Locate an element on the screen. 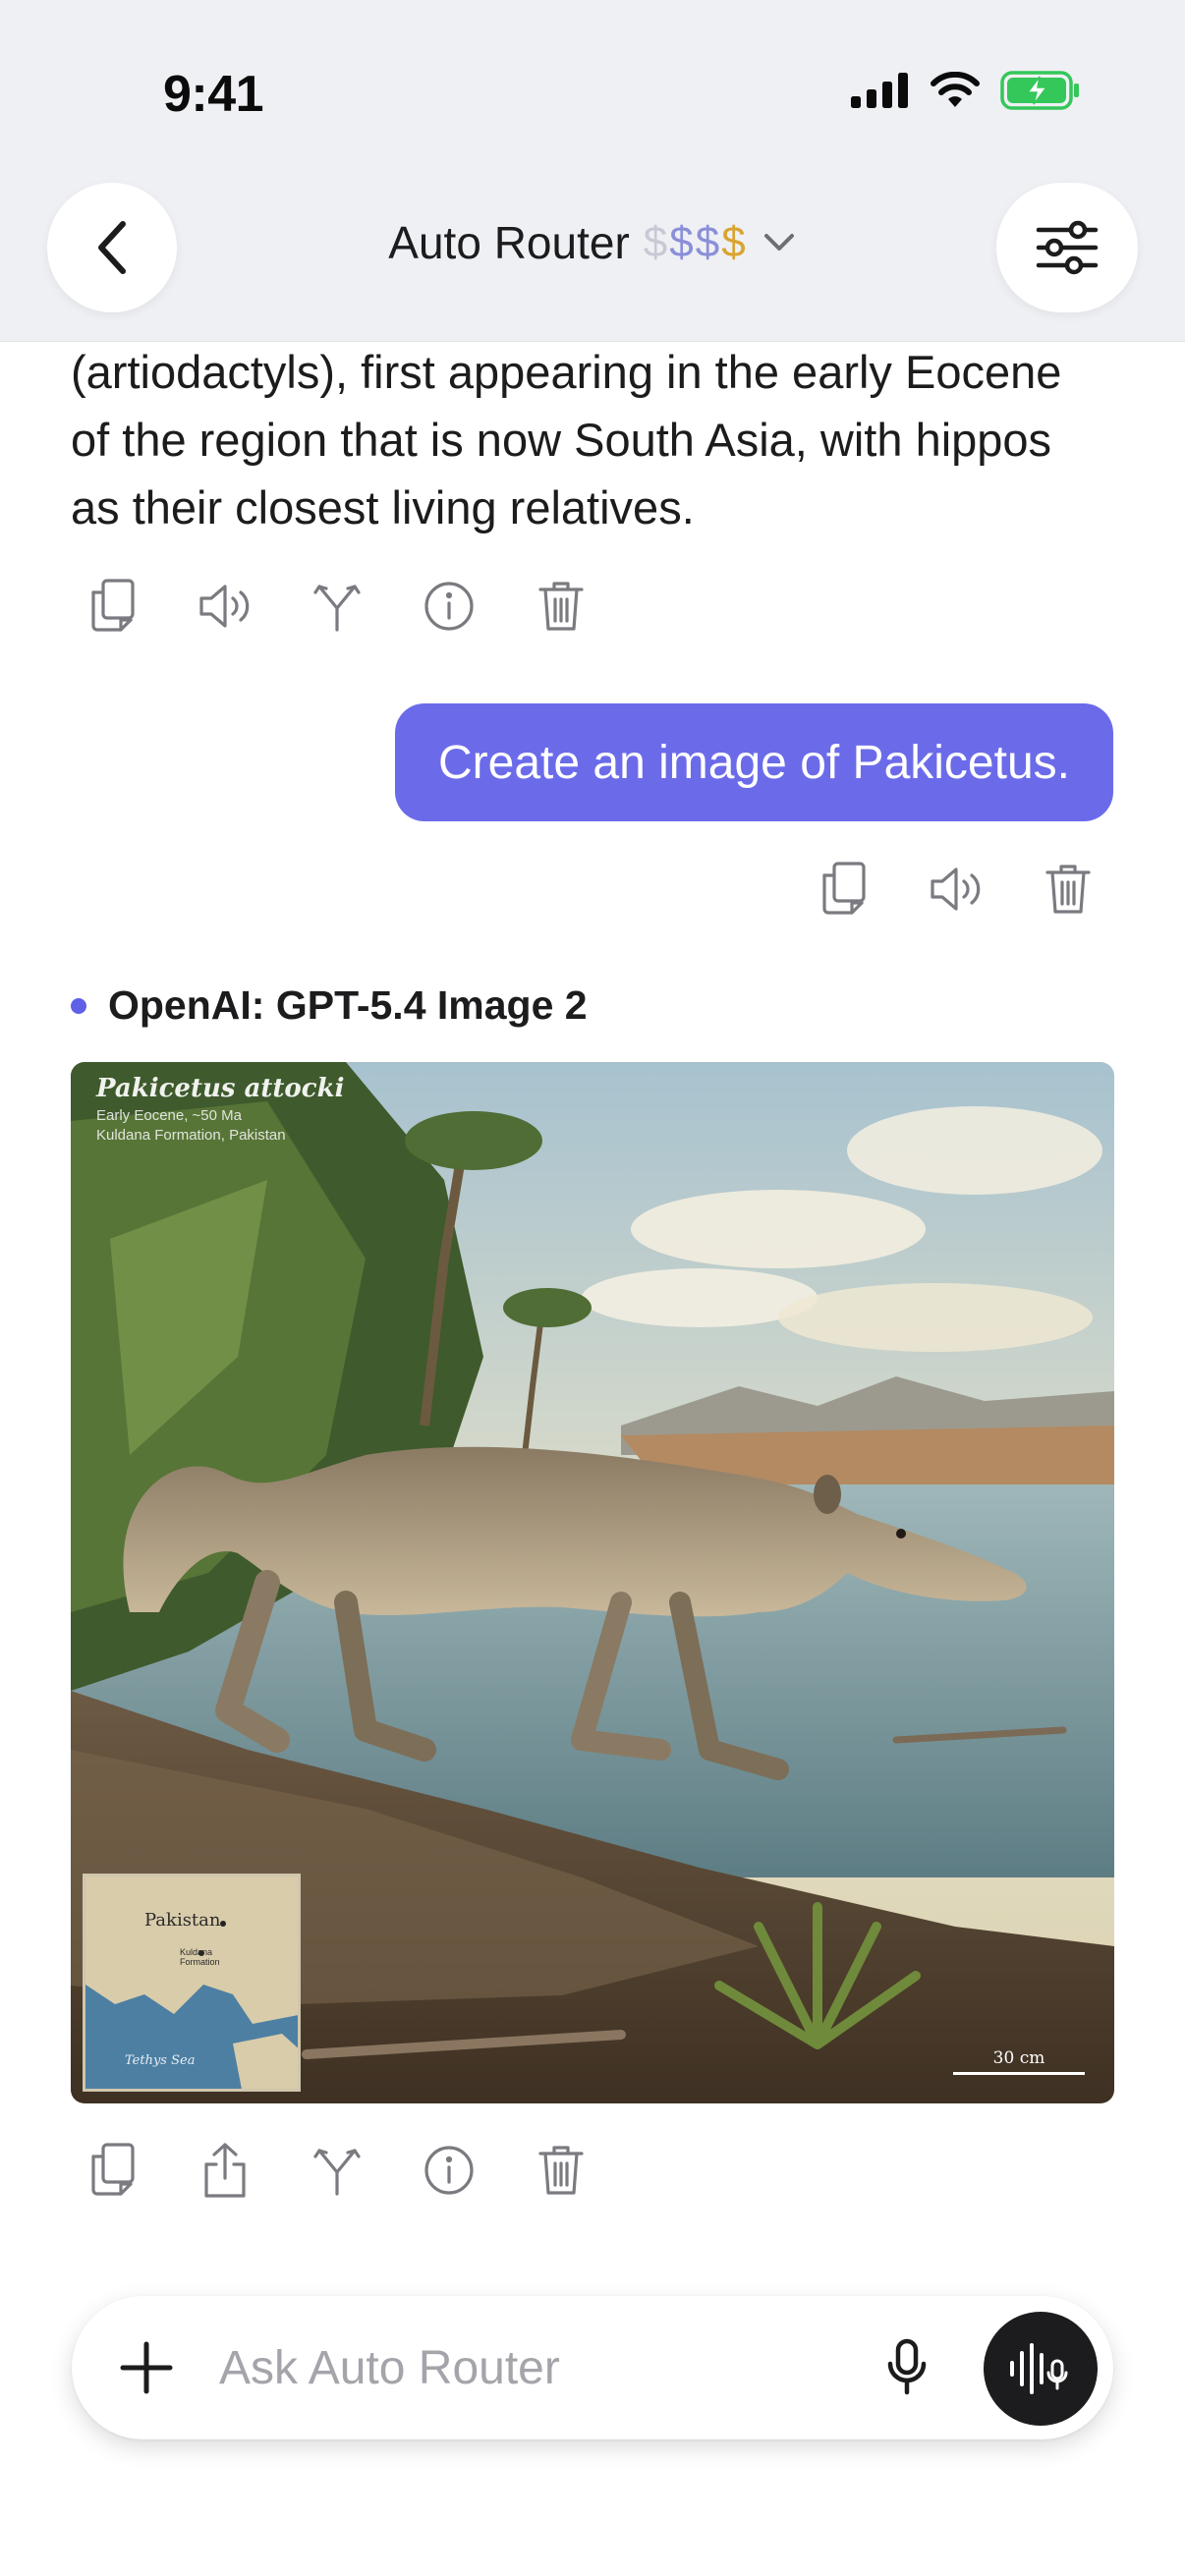 This screenshot has width=1185, height=2576. assistant-actions is located at coordinates (337, 606).